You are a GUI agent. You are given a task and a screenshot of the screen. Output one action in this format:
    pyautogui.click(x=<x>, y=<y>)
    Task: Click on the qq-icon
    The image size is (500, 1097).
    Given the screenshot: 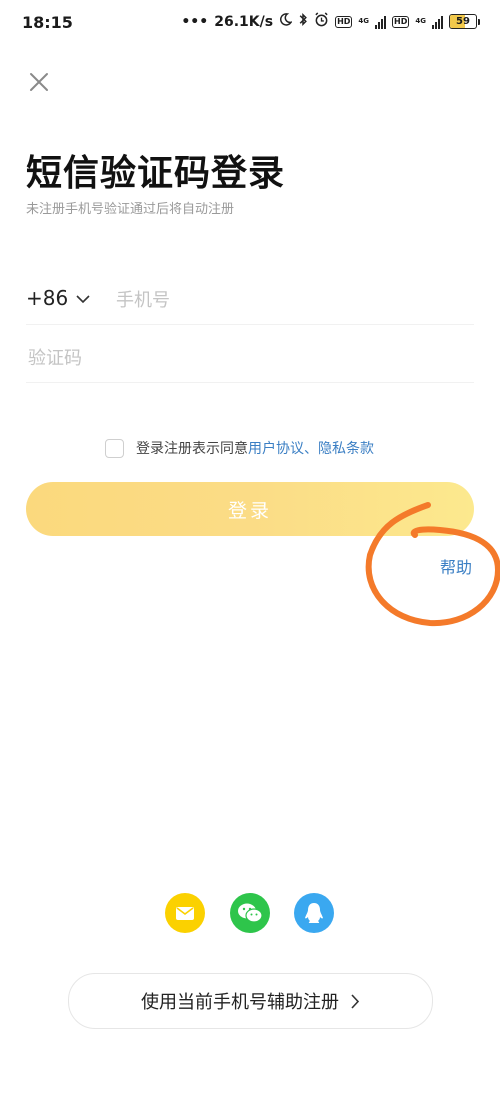 What is the action you would take?
    pyautogui.click(x=314, y=913)
    